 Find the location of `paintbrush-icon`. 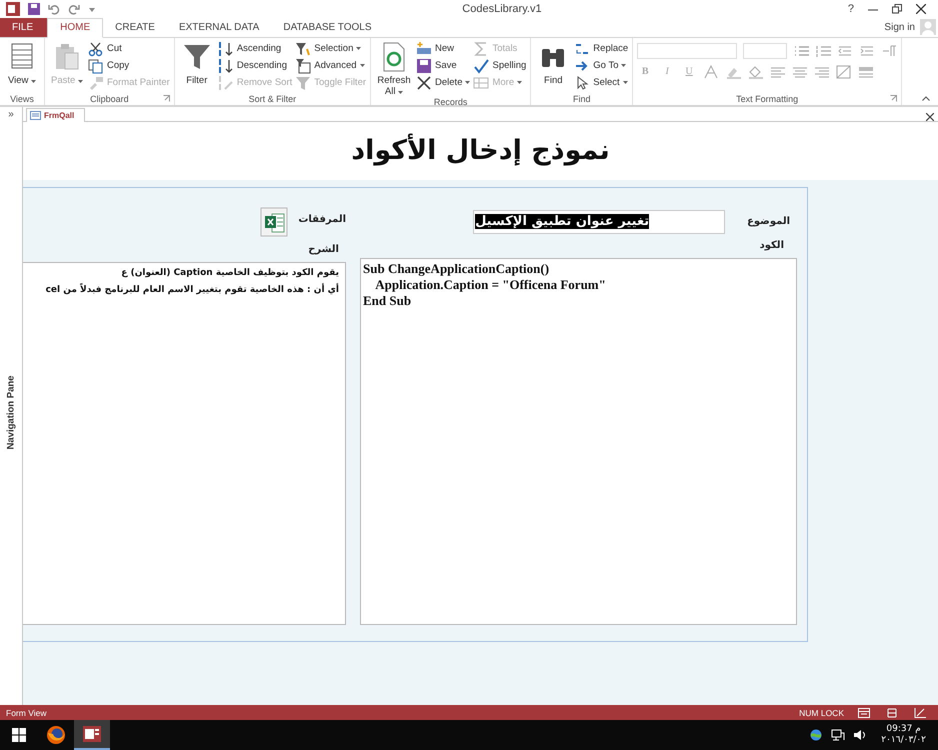

paintbrush-icon is located at coordinates (96, 82).